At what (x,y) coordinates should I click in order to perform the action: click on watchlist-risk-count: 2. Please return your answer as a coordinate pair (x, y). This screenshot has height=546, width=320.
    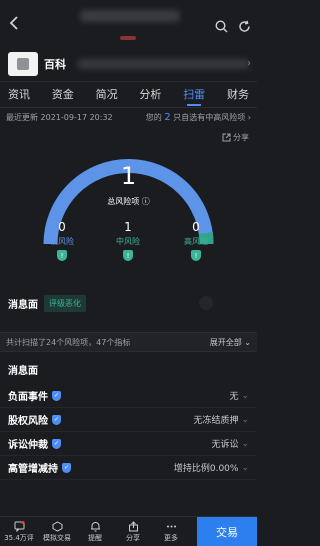
    Looking at the image, I should click on (167, 117).